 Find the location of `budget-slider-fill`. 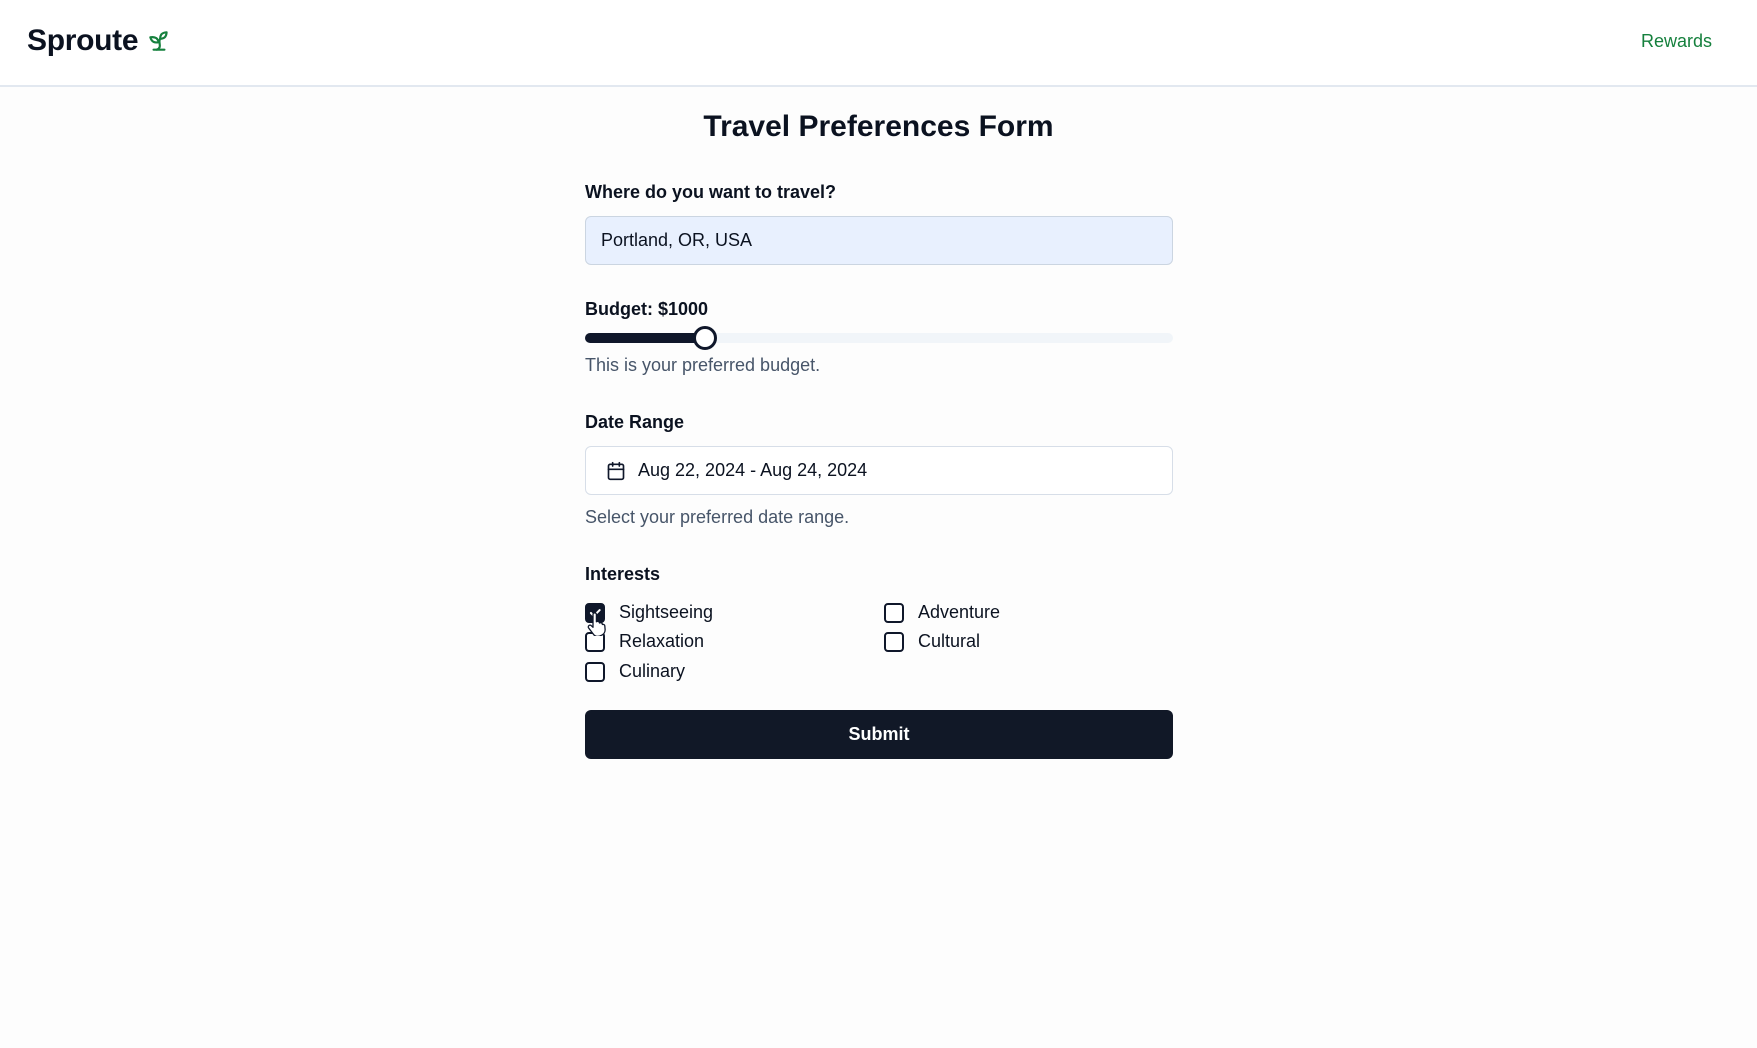

budget-slider-fill is located at coordinates (645, 338).